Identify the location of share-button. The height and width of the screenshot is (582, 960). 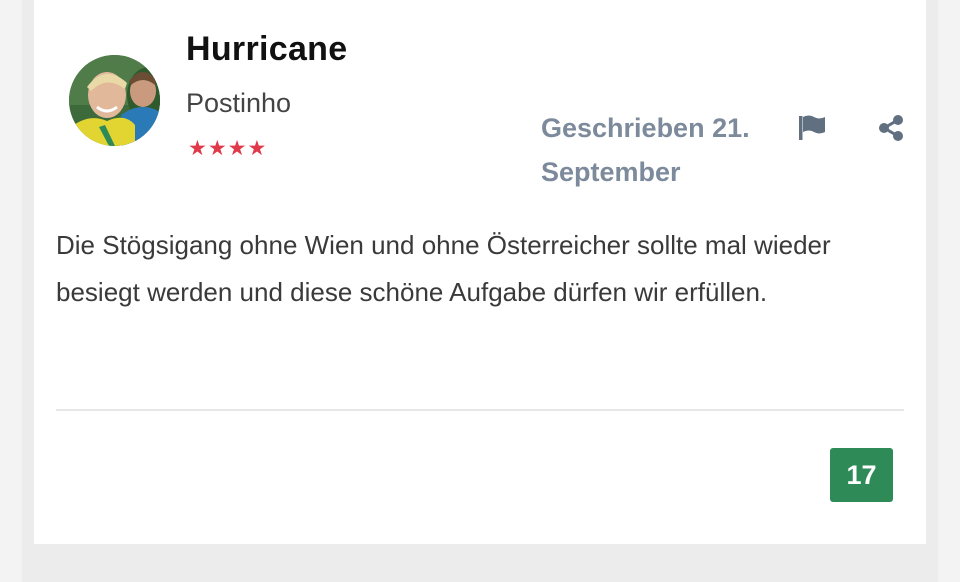
(891, 128).